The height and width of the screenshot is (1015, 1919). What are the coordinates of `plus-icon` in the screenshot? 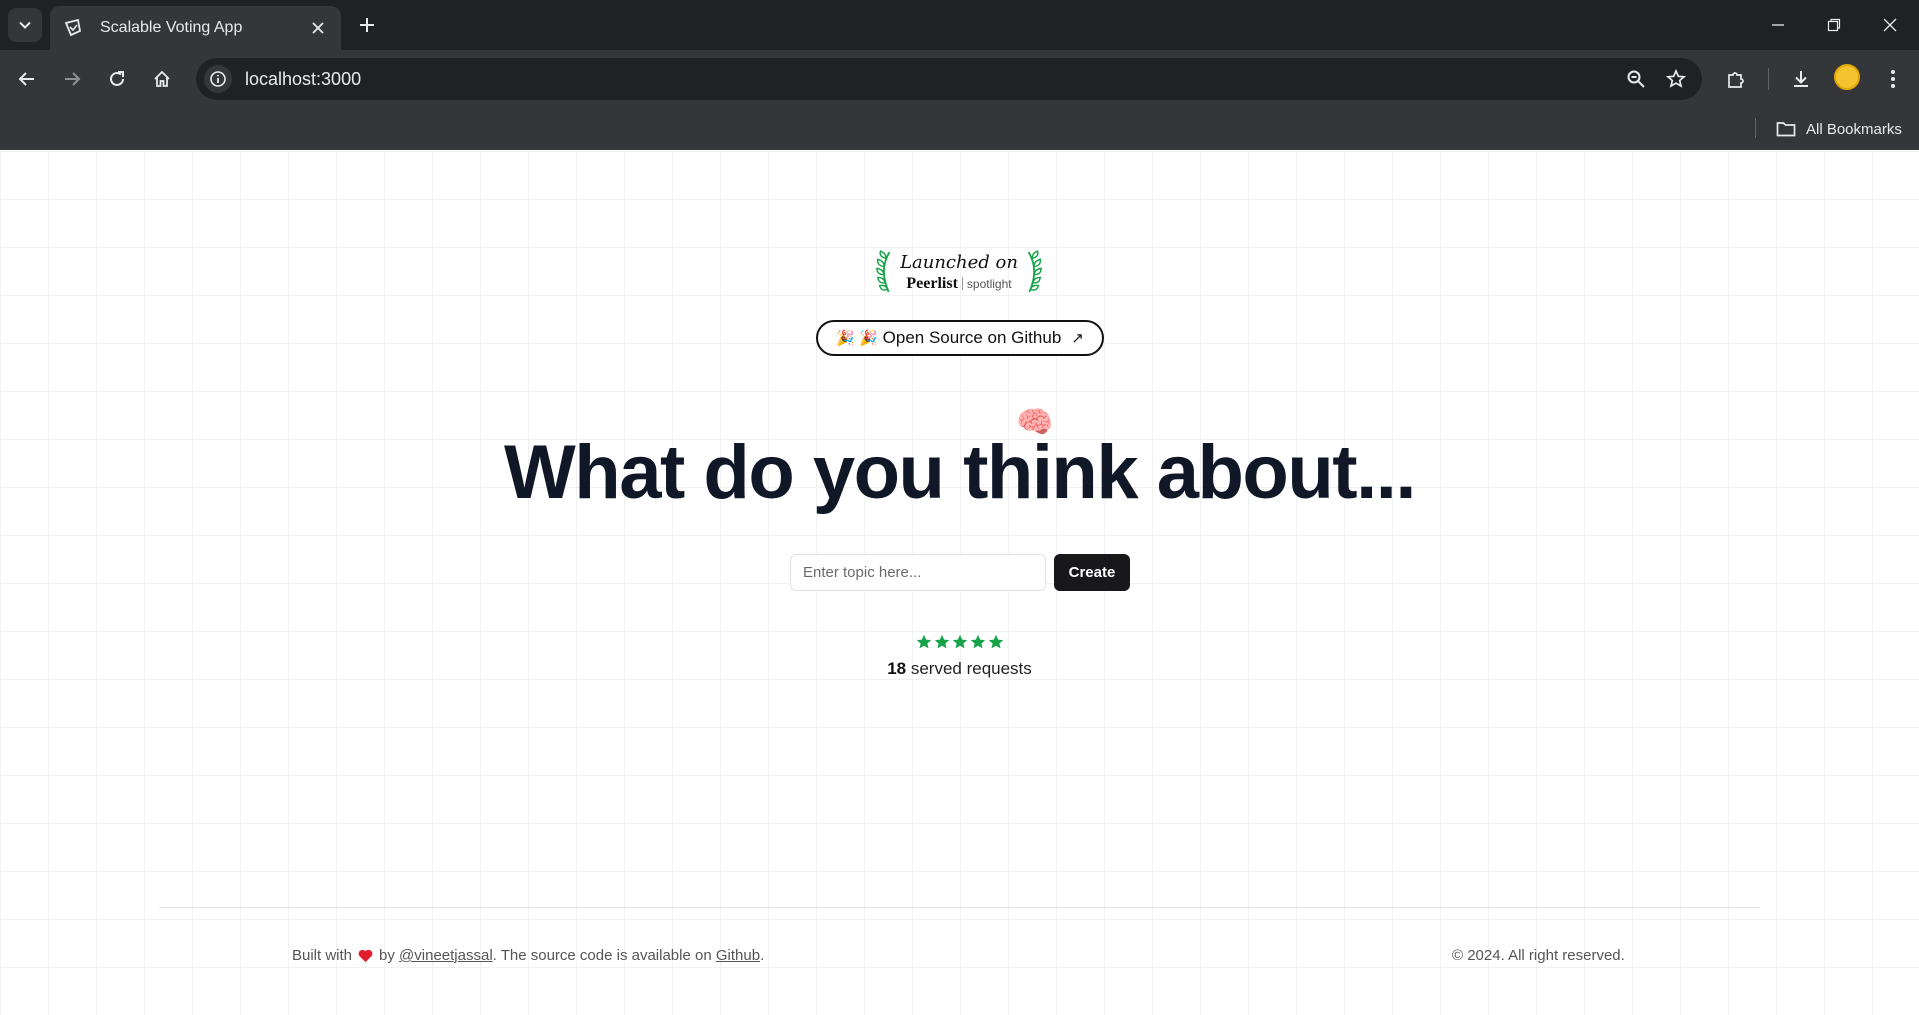 It's located at (367, 25).